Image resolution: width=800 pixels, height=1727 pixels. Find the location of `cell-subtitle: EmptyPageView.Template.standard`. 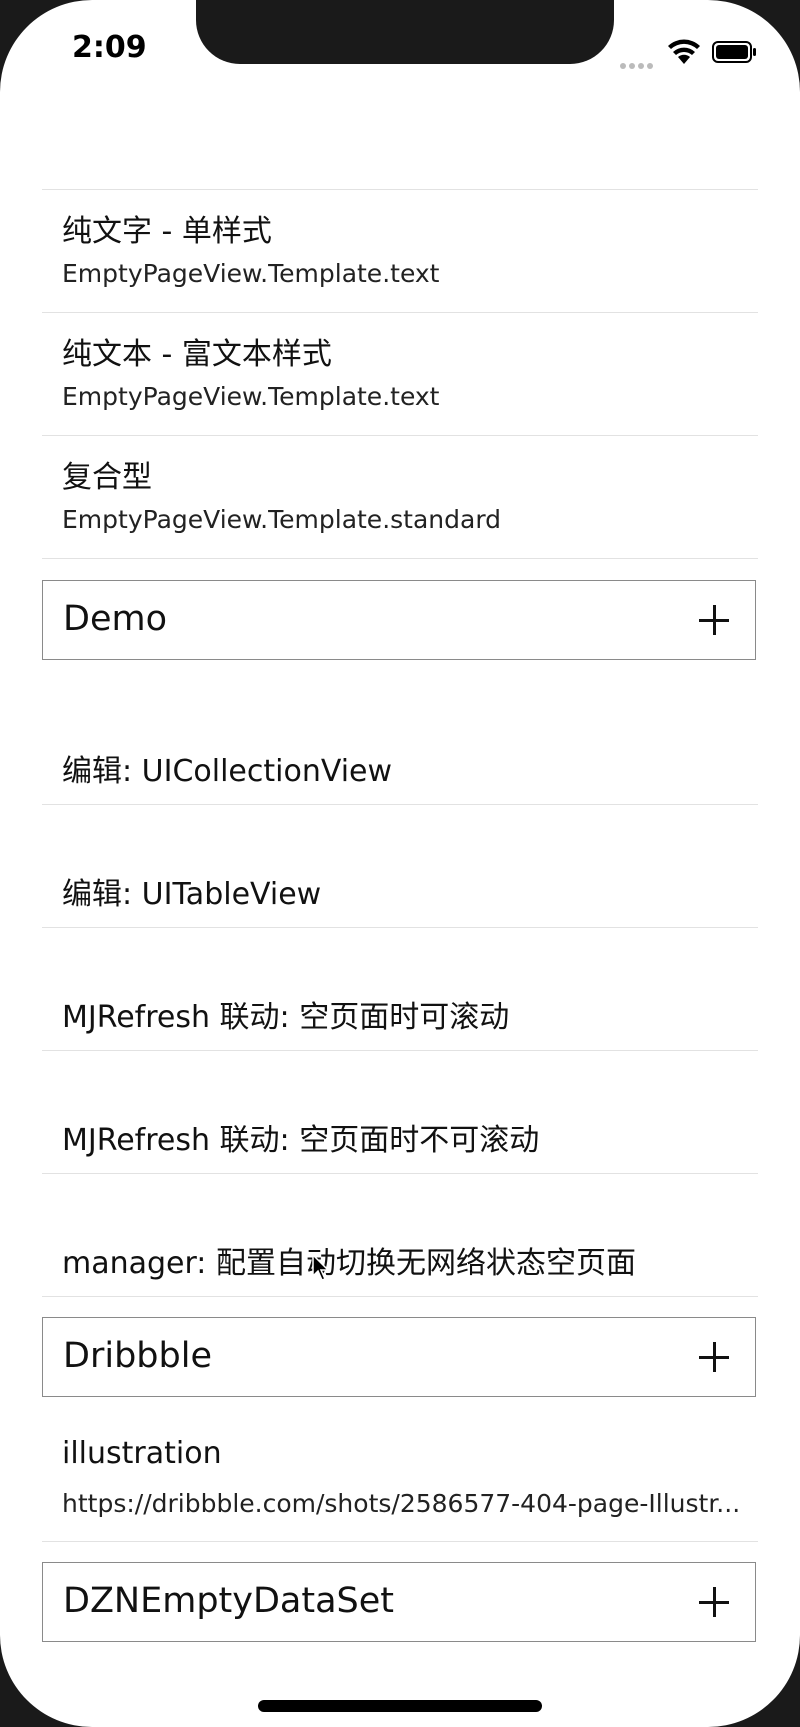

cell-subtitle: EmptyPageView.Template.standard is located at coordinates (282, 519).